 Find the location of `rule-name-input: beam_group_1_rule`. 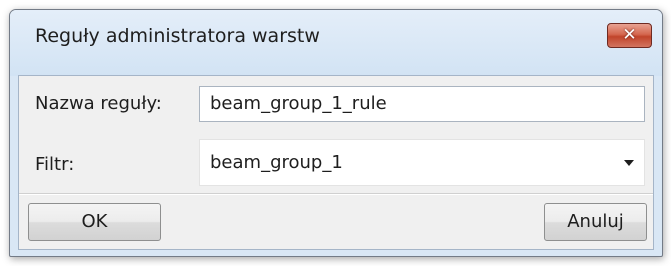

rule-name-input: beam_group_1_rule is located at coordinates (422, 104).